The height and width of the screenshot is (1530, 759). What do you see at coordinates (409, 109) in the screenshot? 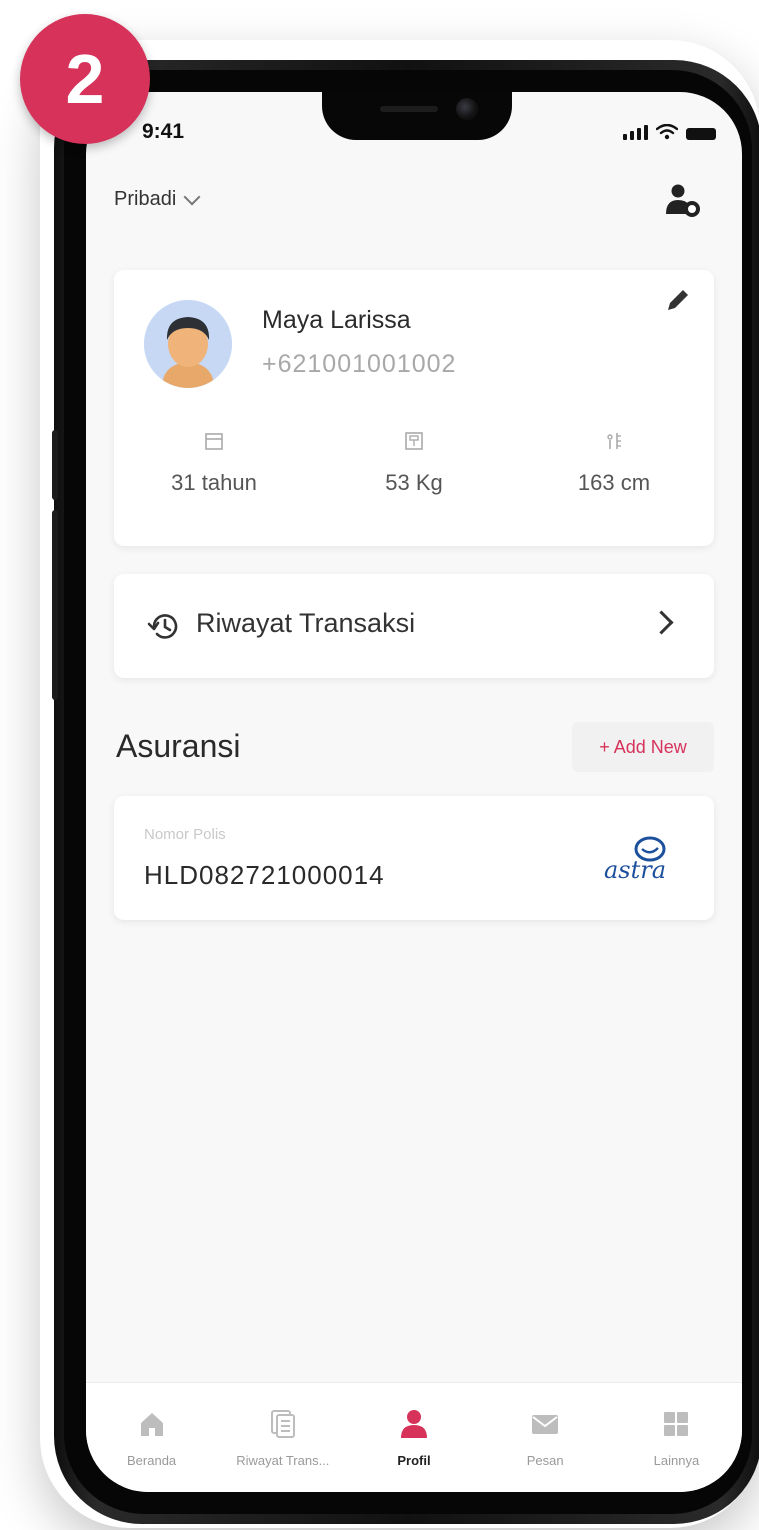
I see `phone-speaker` at bounding box center [409, 109].